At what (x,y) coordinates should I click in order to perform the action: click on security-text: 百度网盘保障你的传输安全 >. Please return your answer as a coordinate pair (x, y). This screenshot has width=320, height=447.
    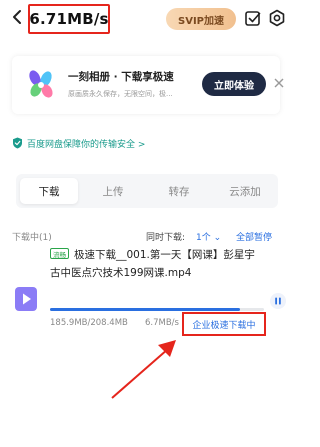
    Looking at the image, I should click on (86, 144).